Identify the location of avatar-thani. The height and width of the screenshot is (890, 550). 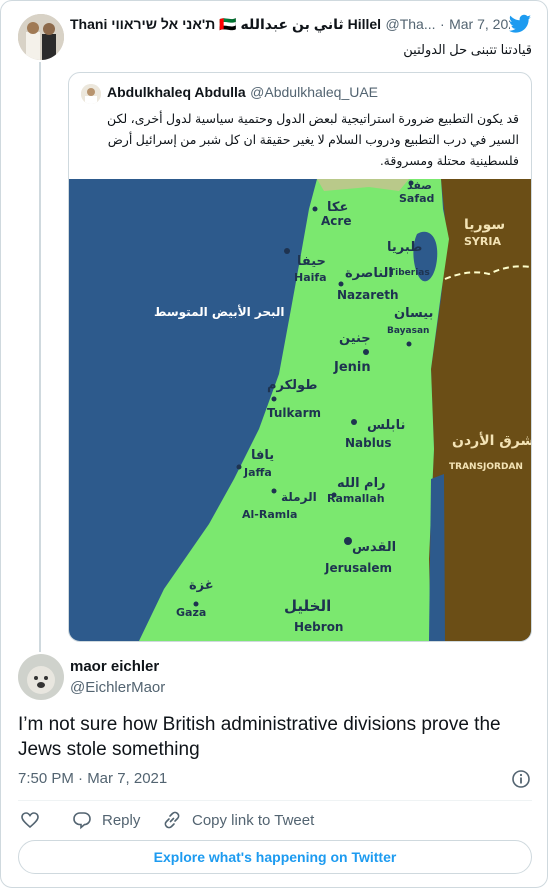
(41, 37).